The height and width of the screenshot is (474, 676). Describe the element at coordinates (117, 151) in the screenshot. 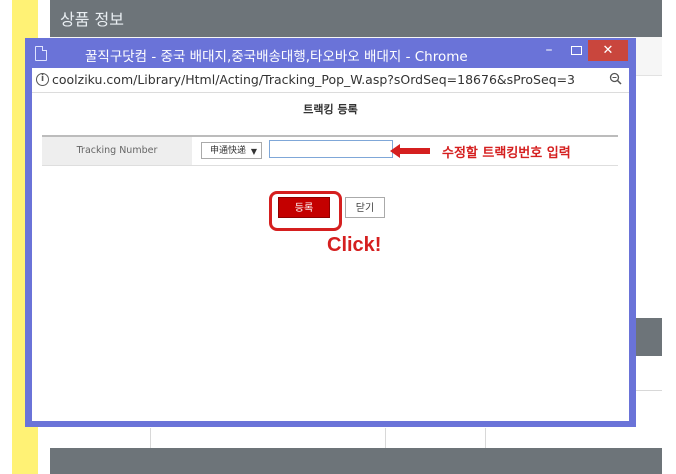

I see `tracking-number-label: Tracking Number` at that location.